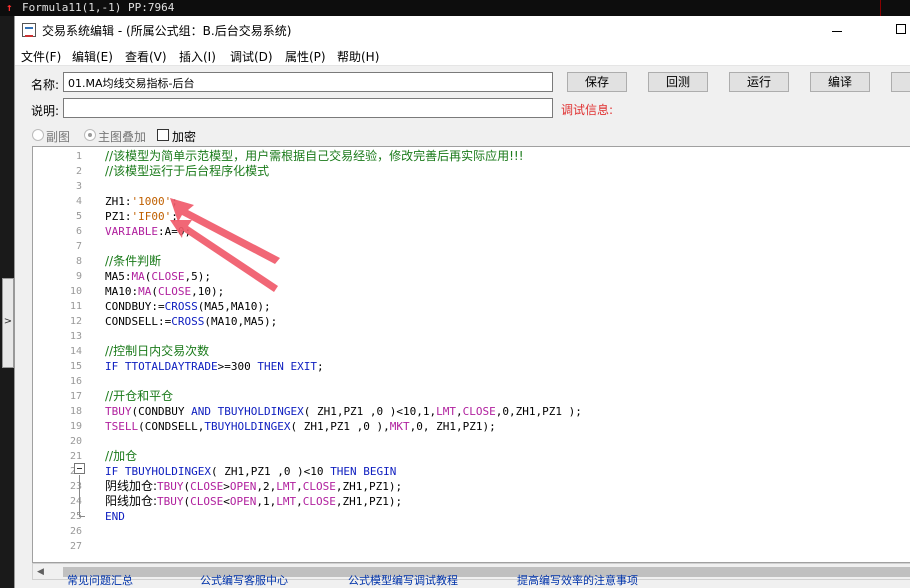  Describe the element at coordinates (133, 261) in the screenshot. I see `code-line-8: //条件判断` at that location.